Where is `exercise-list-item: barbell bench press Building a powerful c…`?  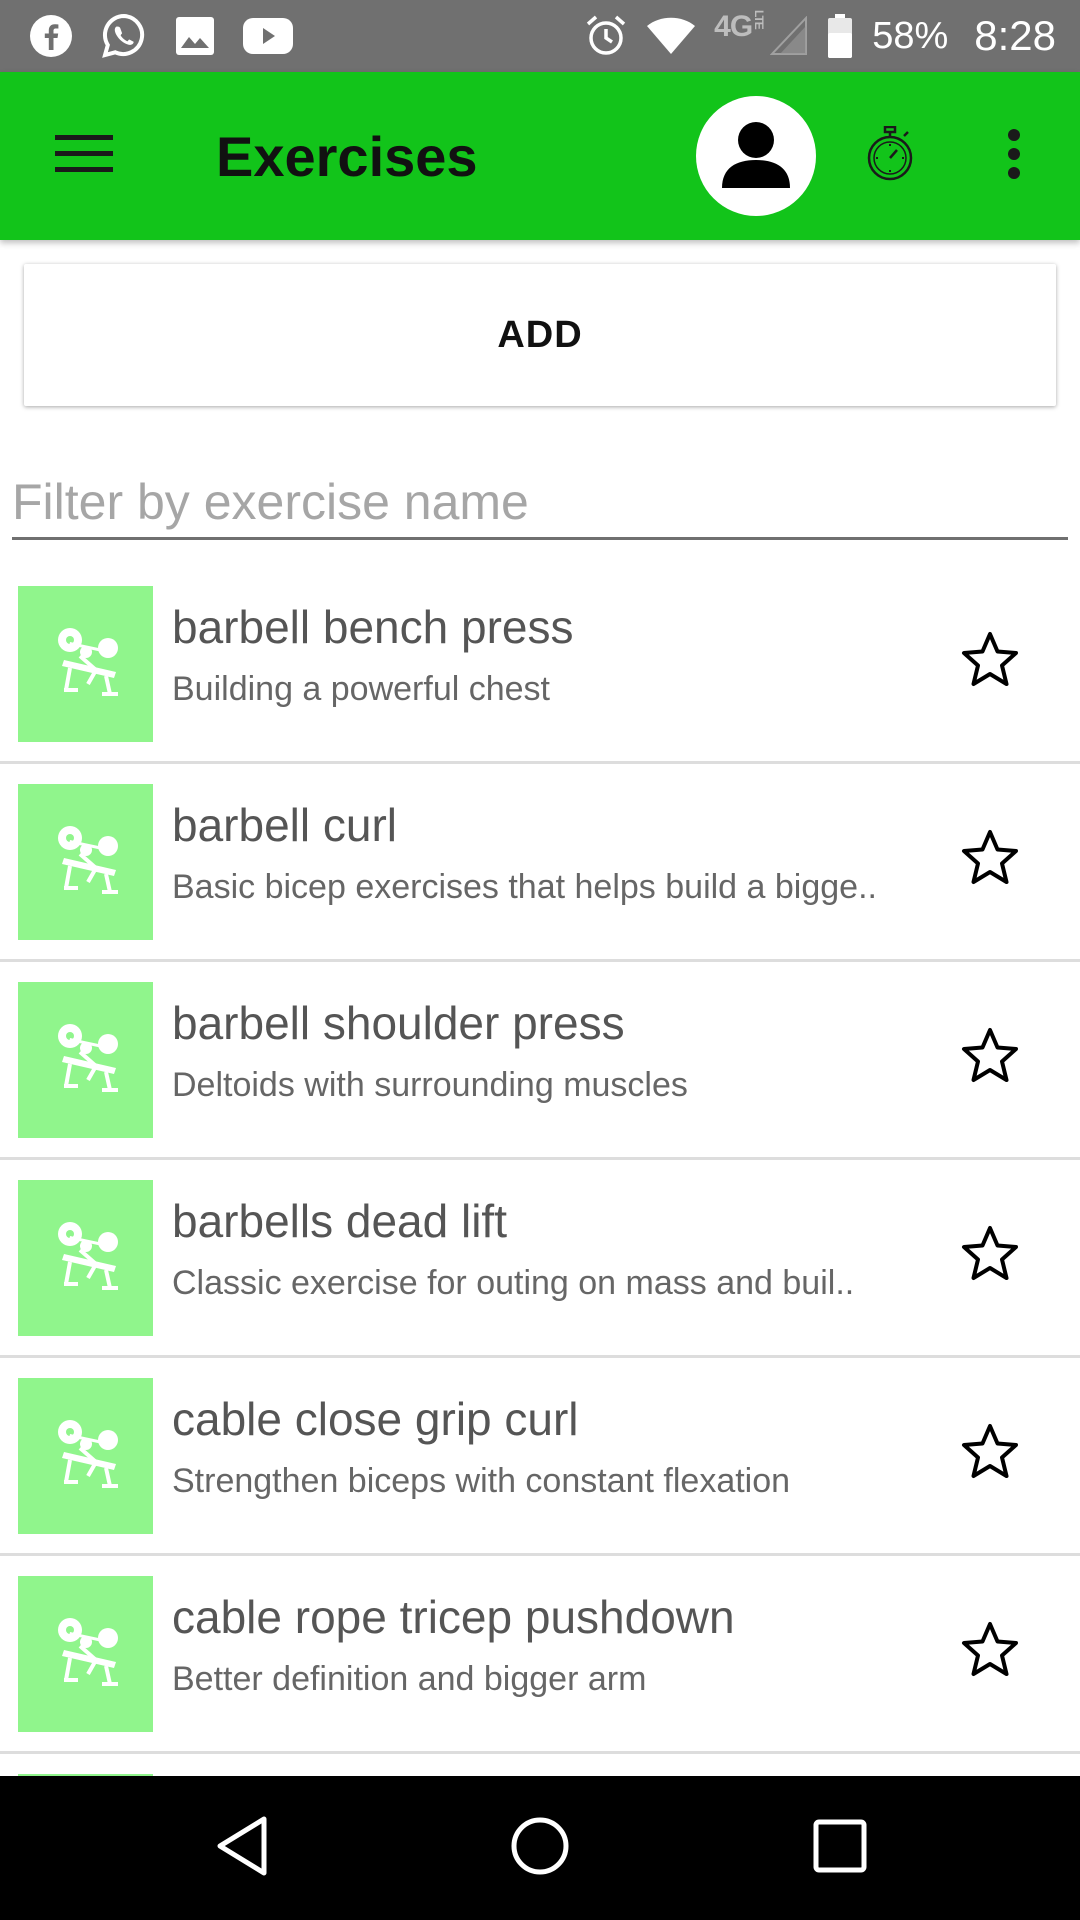 exercise-list-item: barbell bench press Building a powerful c… is located at coordinates (540, 665).